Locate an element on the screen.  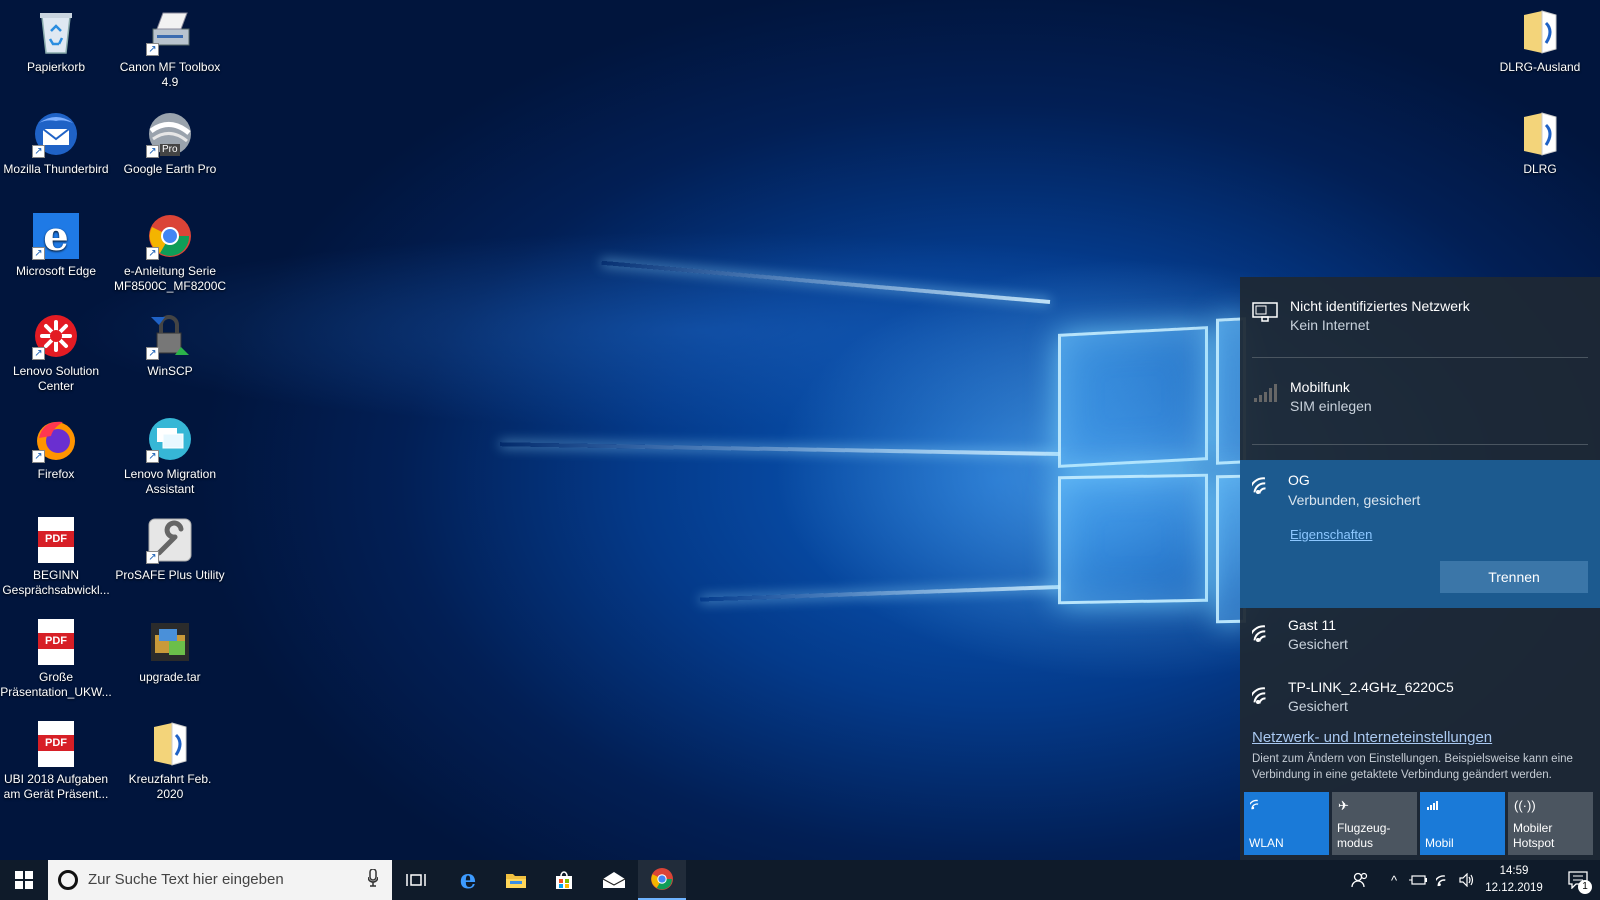
taskbar-store-button is located at coordinates (564, 880).